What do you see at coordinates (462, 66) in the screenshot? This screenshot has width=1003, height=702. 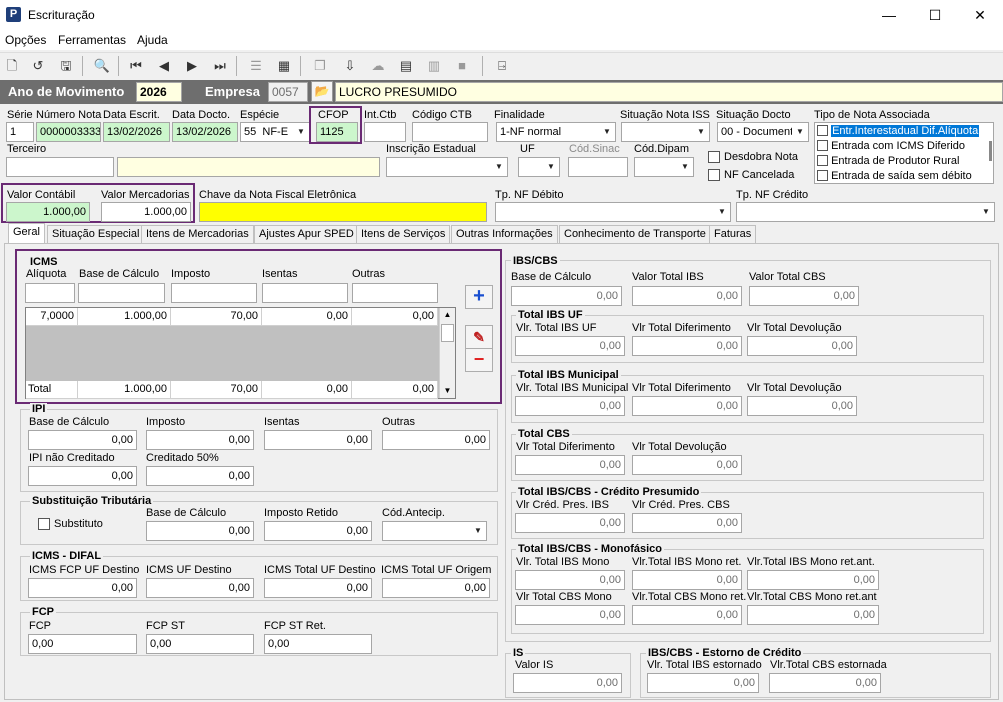 I see `table-icon: ■` at bounding box center [462, 66].